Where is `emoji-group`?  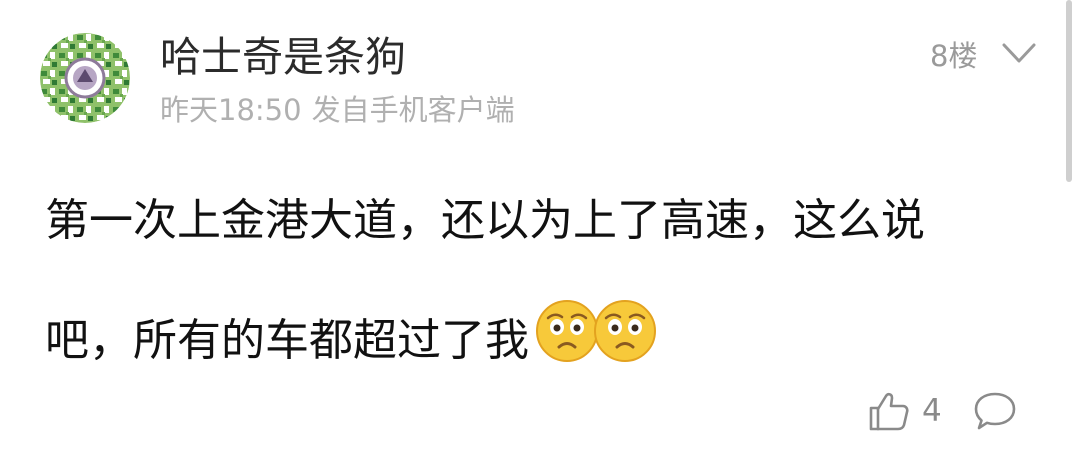
emoji-group is located at coordinates (595, 326).